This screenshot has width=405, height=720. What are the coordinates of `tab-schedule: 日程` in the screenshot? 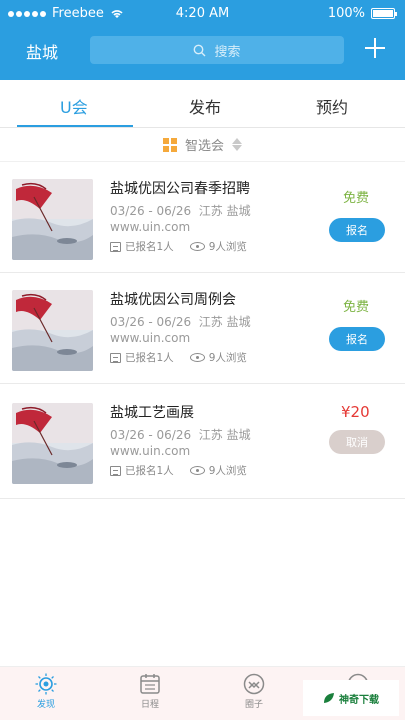 It's located at (150, 691).